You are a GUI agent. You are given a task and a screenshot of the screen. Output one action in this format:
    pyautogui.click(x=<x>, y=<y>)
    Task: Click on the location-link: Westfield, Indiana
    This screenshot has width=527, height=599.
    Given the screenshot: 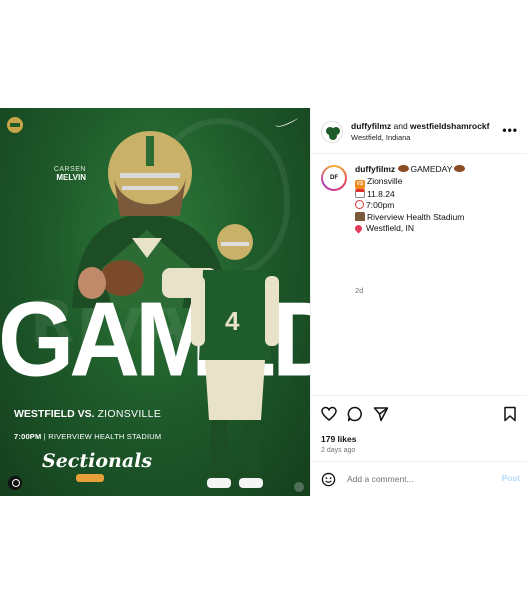 What is the action you would take?
    pyautogui.click(x=380, y=137)
    